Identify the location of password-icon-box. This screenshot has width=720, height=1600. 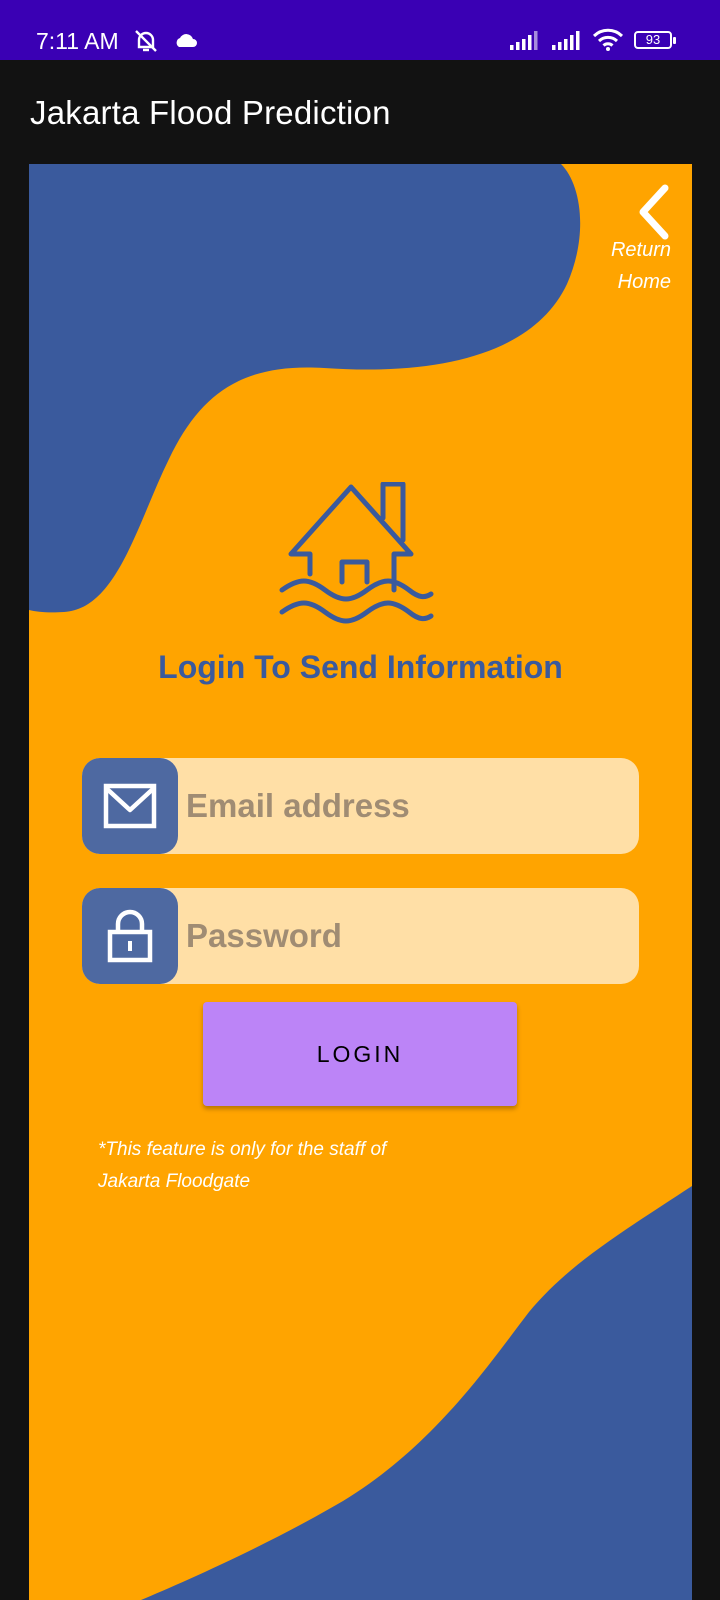
(130, 936).